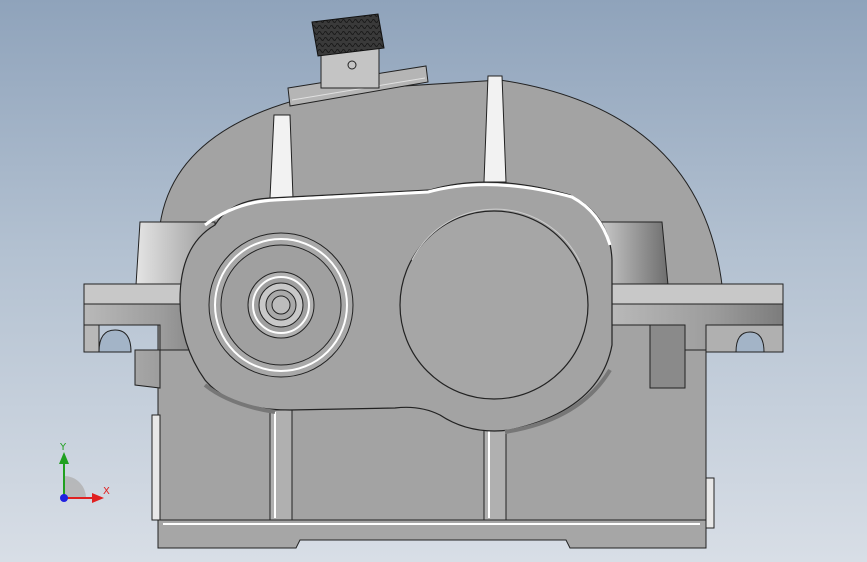  Describe the element at coordinates (64, 458) in the screenshot. I see `y-axis-arrow` at that location.